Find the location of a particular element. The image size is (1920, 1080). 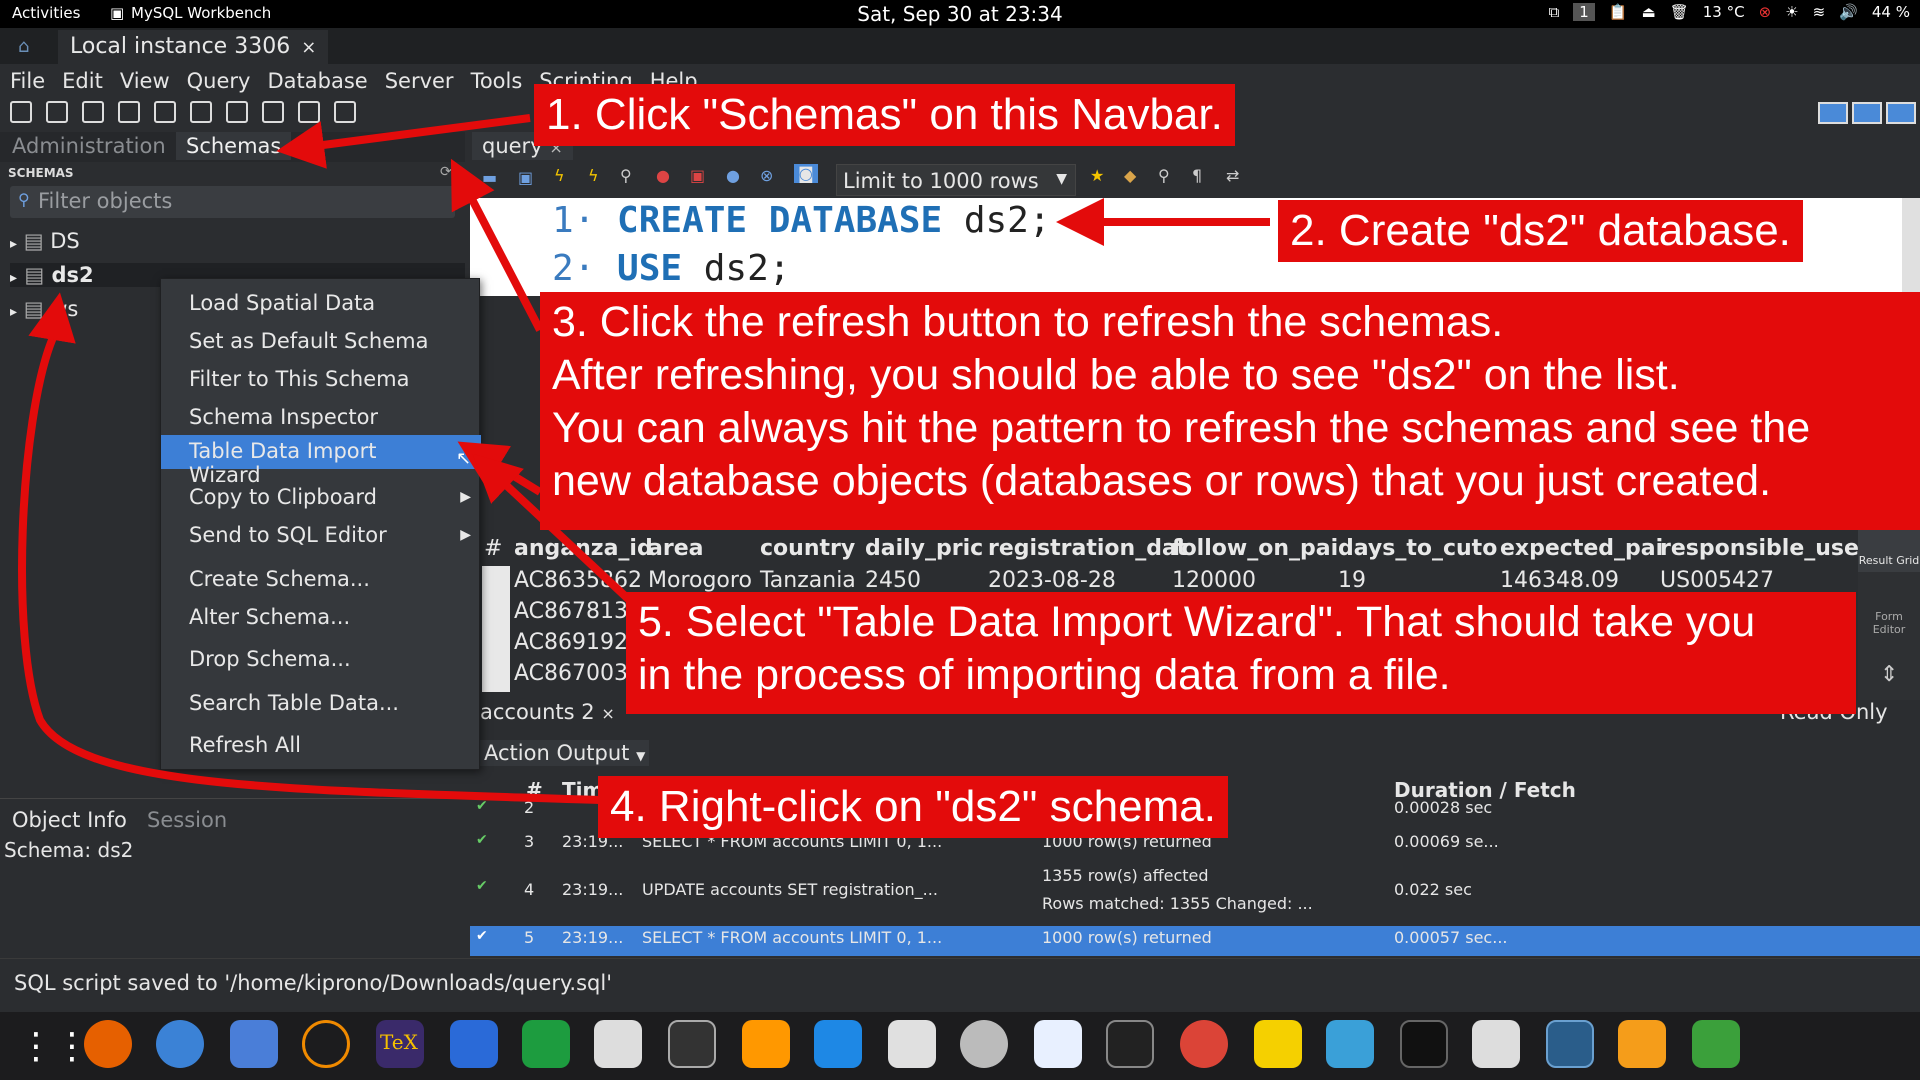

annotation-step-4: 4. Right-click on "ds2" schema. is located at coordinates (913, 807).